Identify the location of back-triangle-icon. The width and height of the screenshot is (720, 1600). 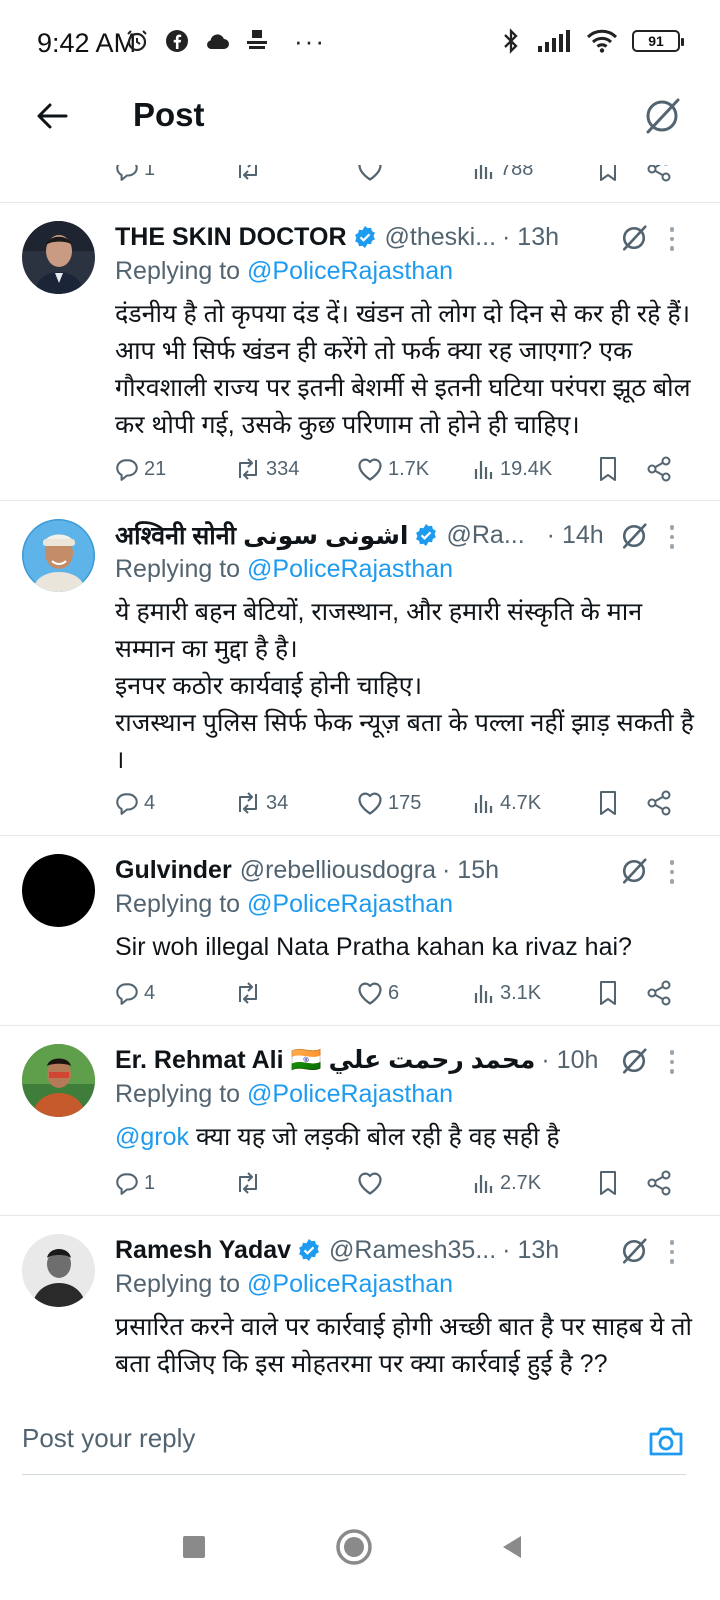
(512, 1547).